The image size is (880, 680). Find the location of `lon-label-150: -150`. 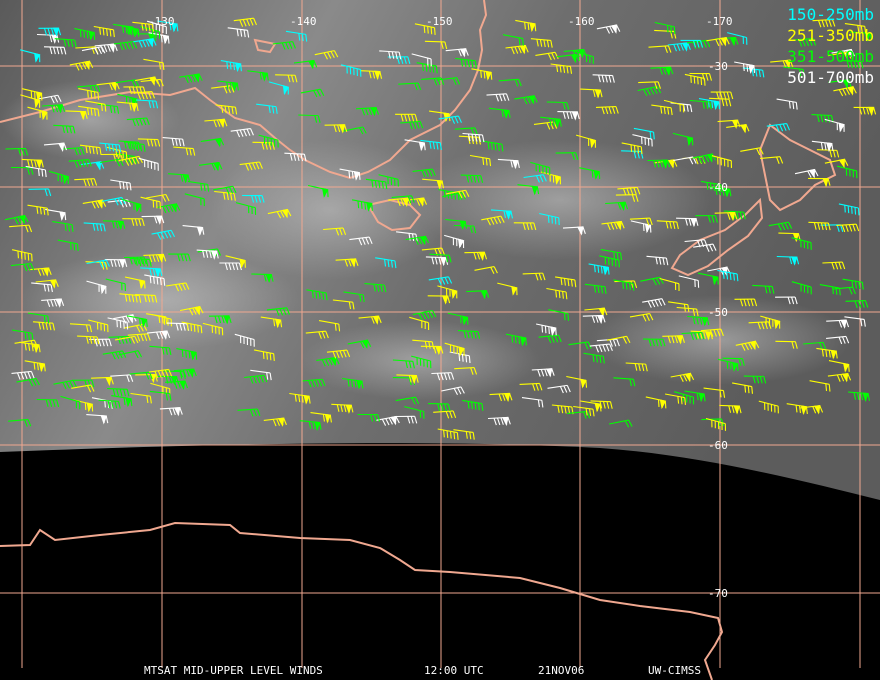

lon-label-150: -150 is located at coordinates (439, 21).